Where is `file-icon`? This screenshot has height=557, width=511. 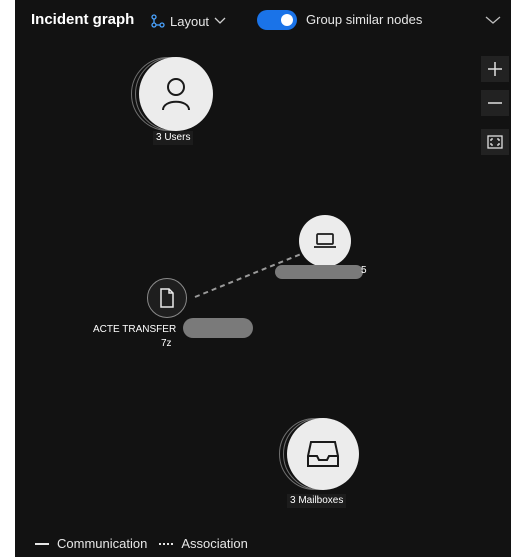
file-icon is located at coordinates (167, 298).